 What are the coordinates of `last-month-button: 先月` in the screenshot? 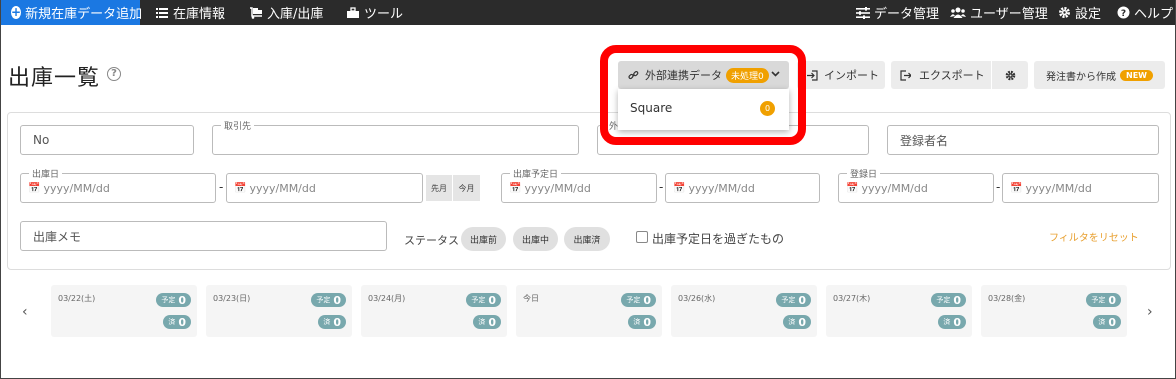 It's located at (439, 188).